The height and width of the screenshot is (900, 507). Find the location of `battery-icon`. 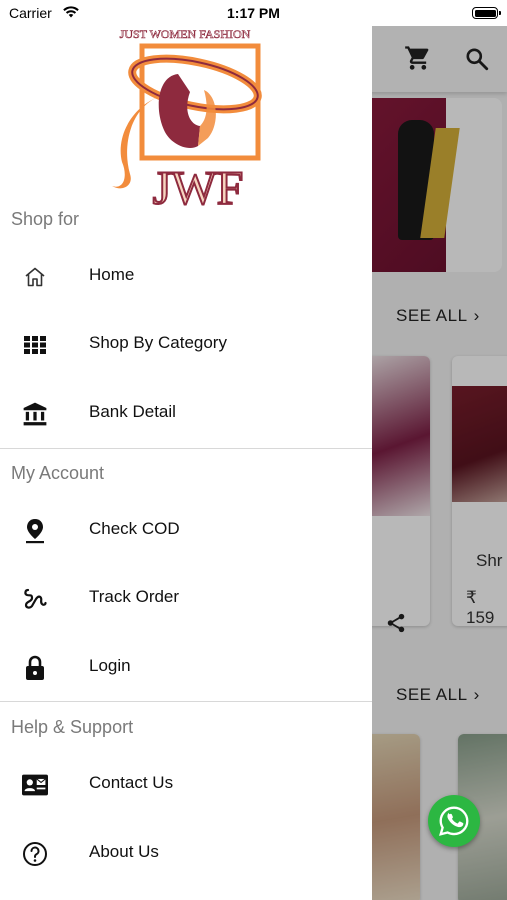

battery-icon is located at coordinates (486, 13).